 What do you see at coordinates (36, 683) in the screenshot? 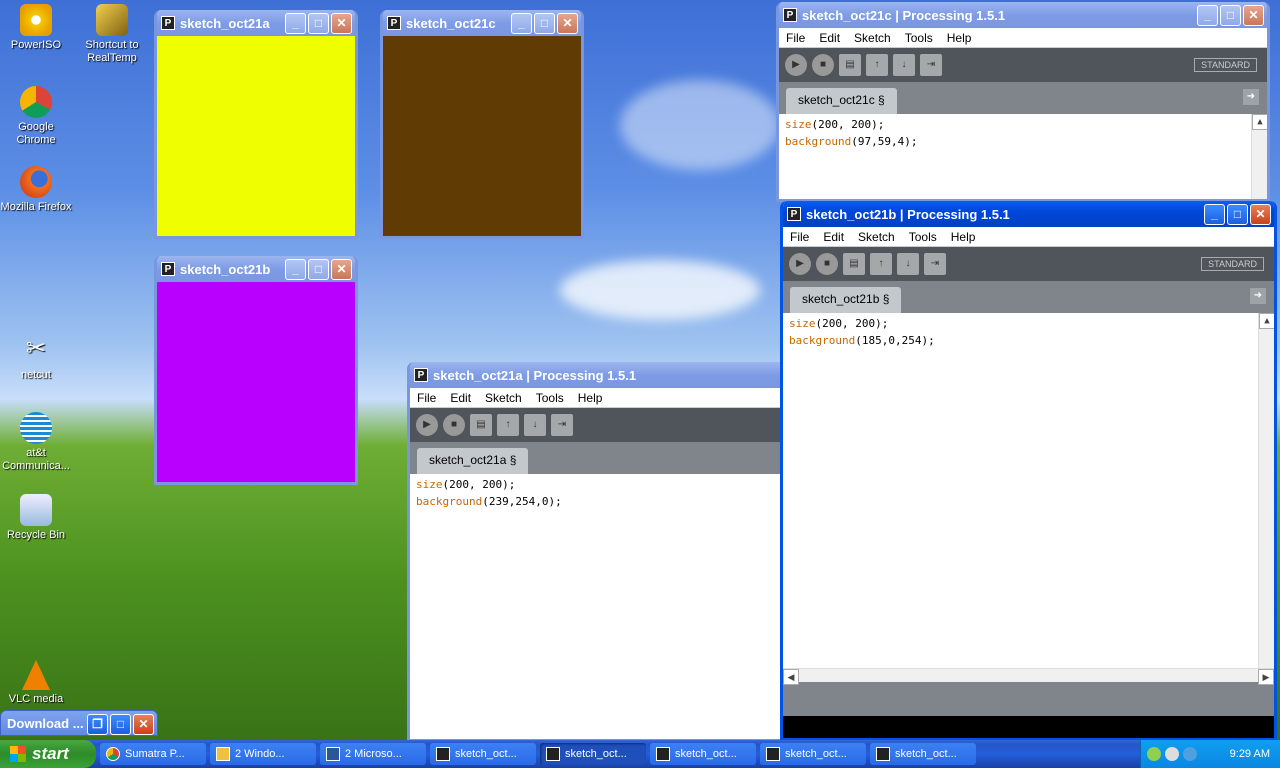
I see `desktop-icon-vlc: VLC media` at bounding box center [36, 683].